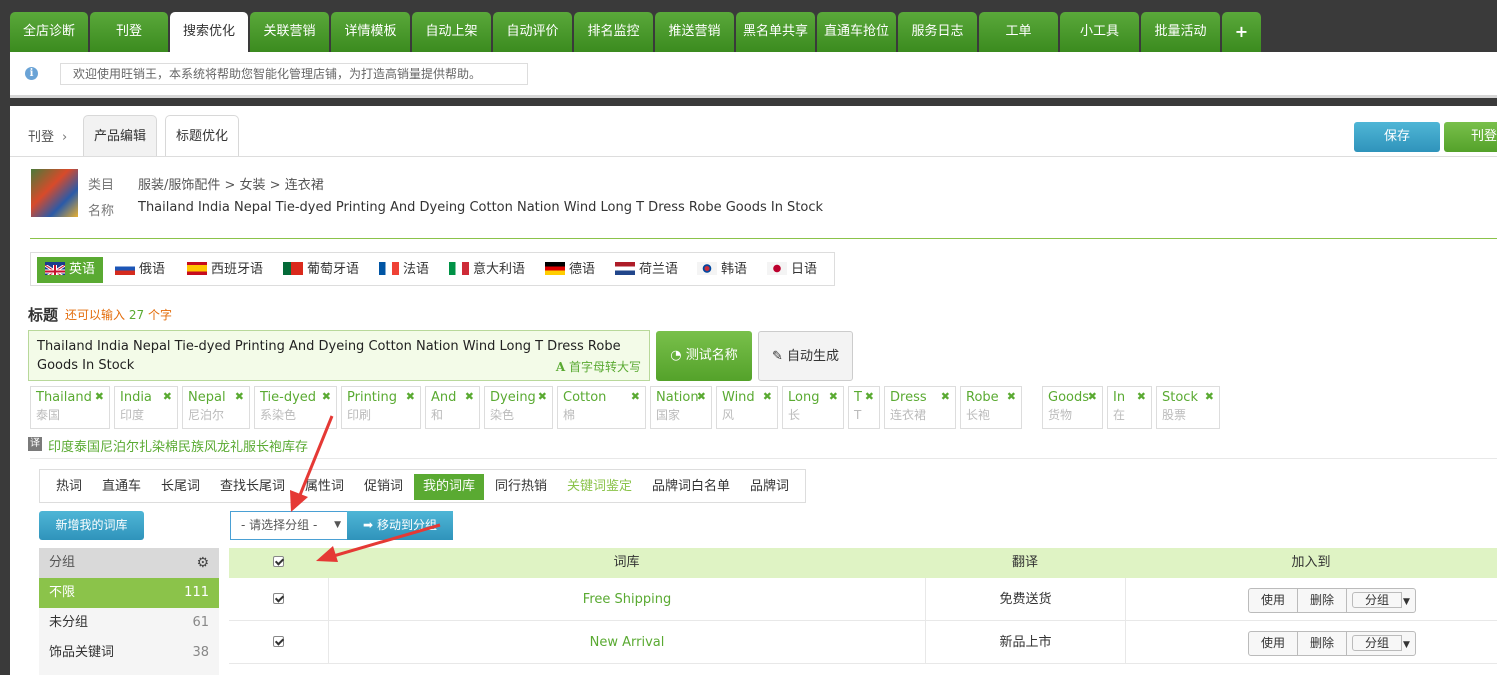 The height and width of the screenshot is (675, 1497). Describe the element at coordinates (568, 270) in the screenshot. I see `lang-german: 德语` at that location.